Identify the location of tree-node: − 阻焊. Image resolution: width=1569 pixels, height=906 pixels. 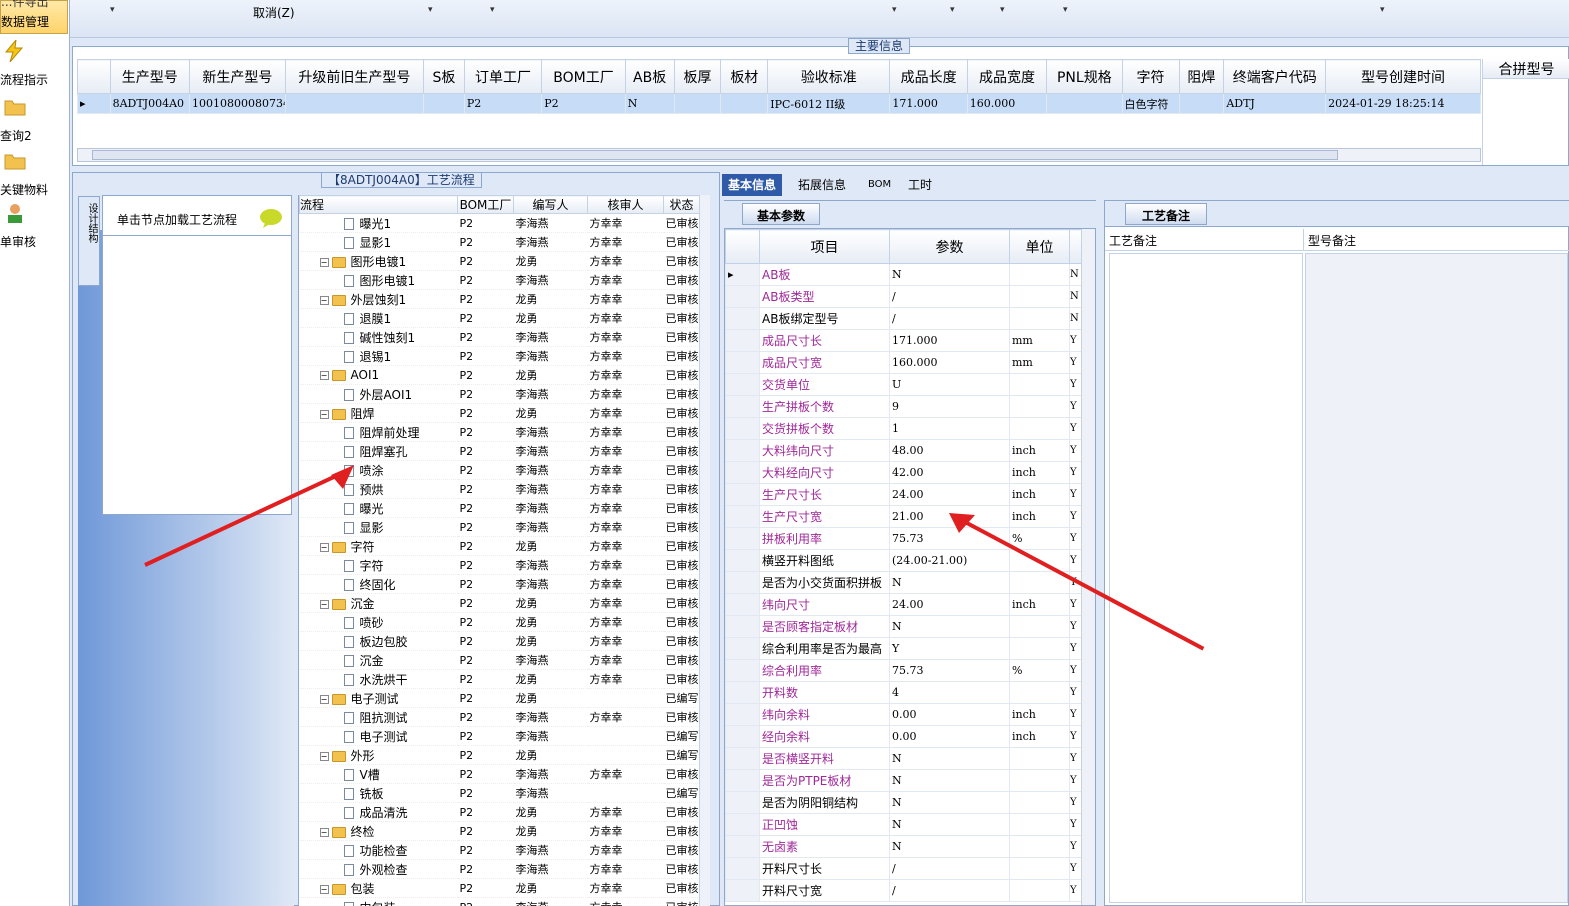
(378, 413).